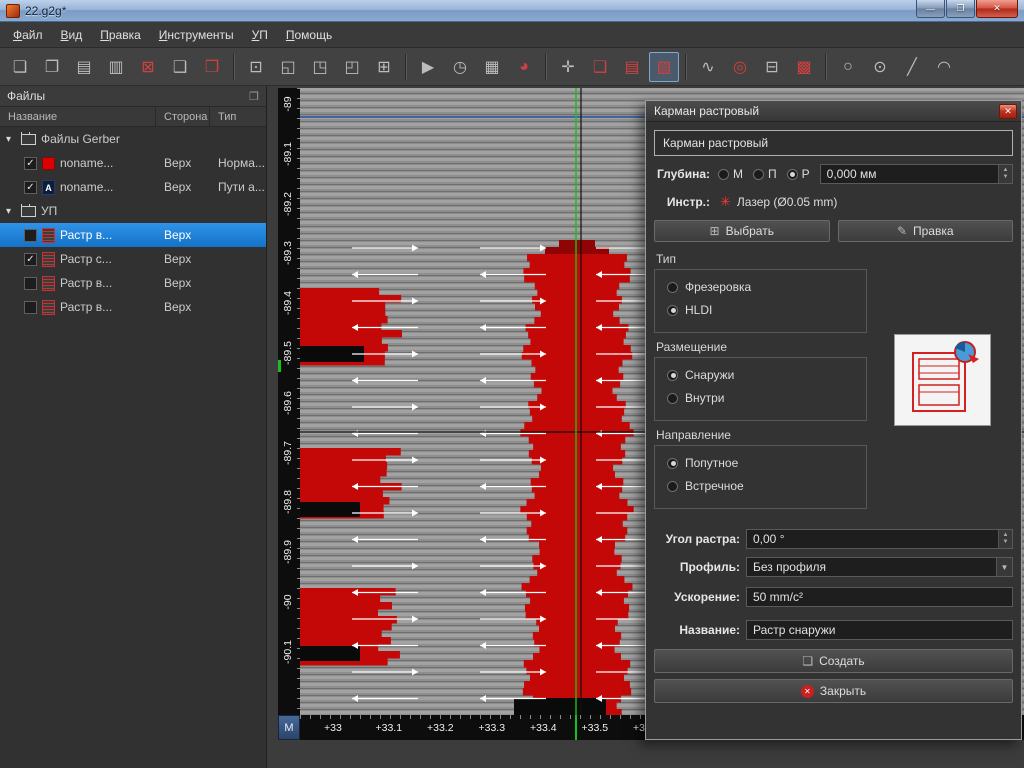  I want to click on column-header-side: Сторона, so click(183, 116).